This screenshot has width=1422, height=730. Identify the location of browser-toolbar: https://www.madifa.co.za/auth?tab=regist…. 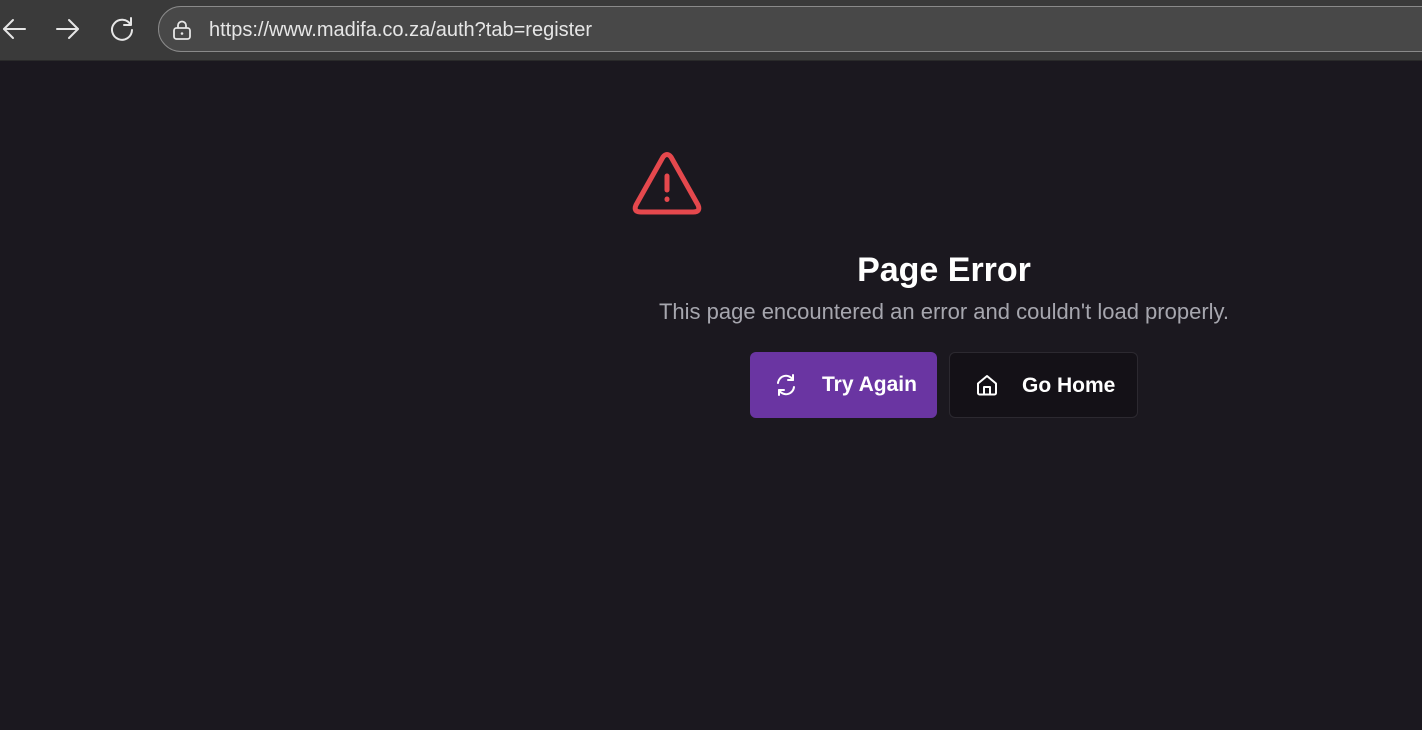
(711, 30).